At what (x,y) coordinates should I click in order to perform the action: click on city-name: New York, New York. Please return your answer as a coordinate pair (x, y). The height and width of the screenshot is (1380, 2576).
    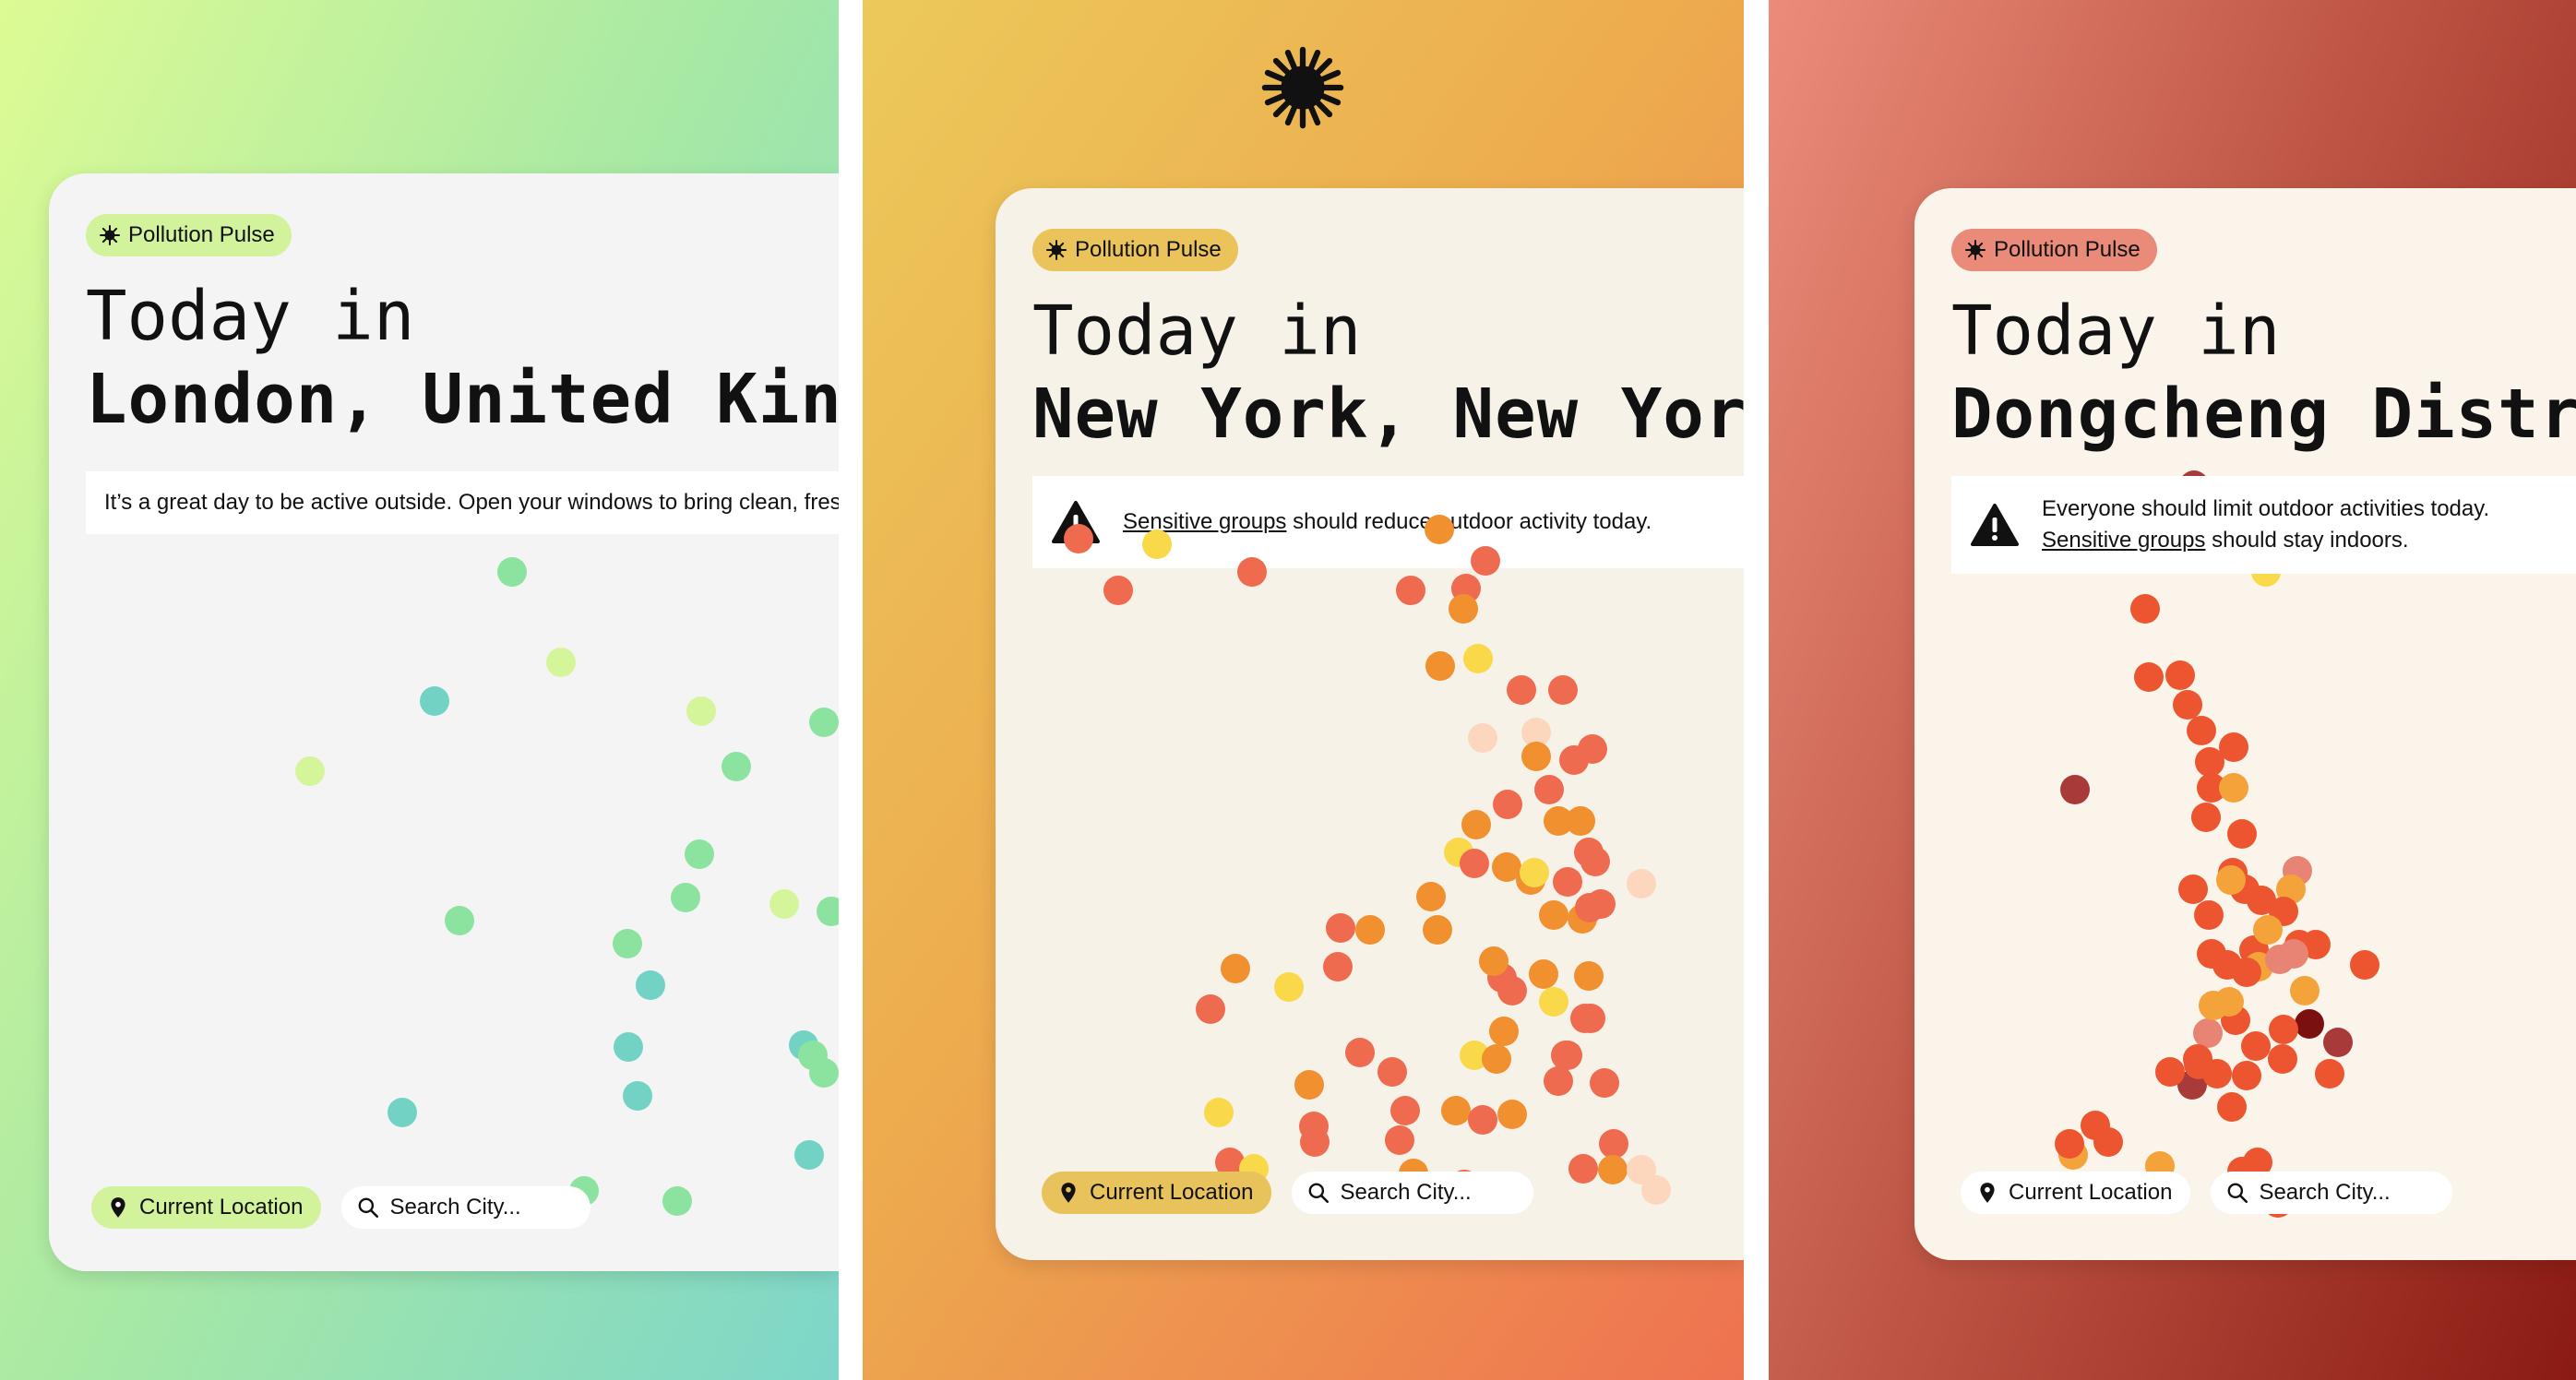
    Looking at the image, I should click on (1388, 415).